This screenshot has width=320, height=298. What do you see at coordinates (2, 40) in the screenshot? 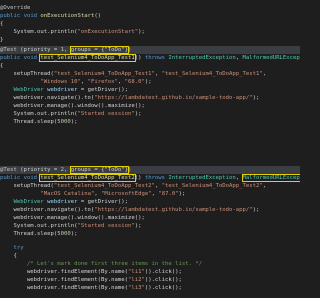
I see `code-token: }` at bounding box center [2, 40].